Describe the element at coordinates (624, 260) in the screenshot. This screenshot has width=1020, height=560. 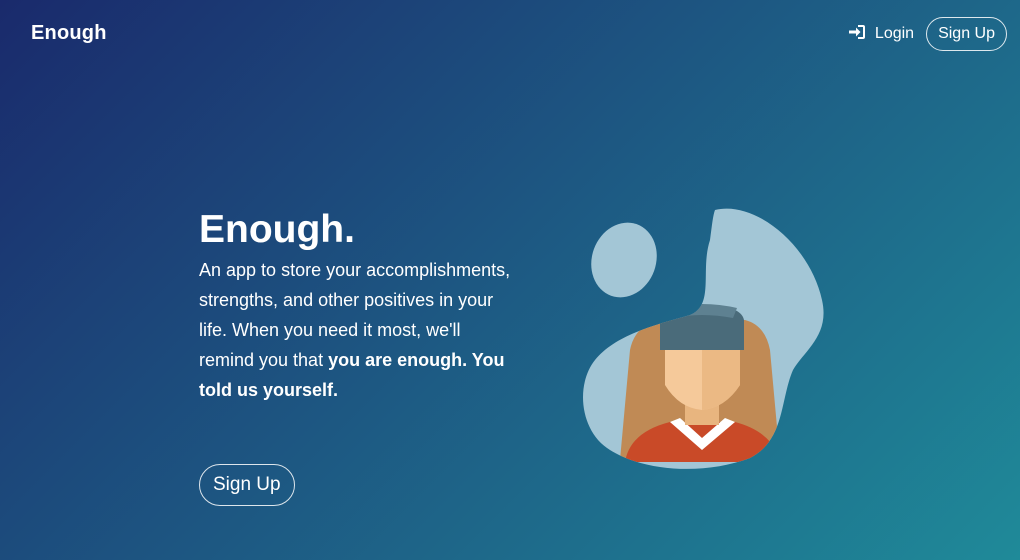
I see `small-blob` at that location.